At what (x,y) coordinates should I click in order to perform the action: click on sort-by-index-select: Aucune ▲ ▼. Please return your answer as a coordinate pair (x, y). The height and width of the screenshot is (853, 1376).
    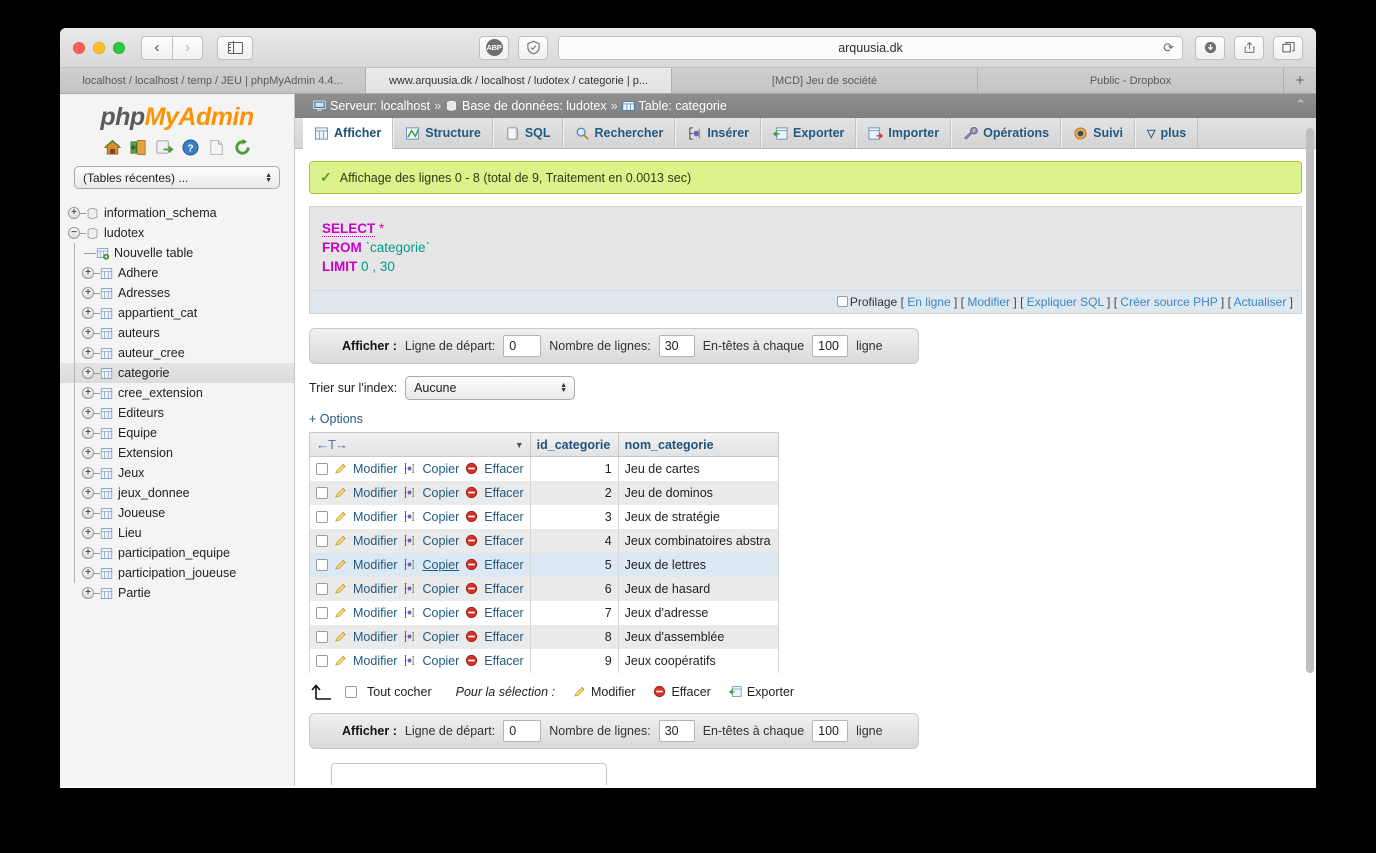
    Looking at the image, I should click on (490, 388).